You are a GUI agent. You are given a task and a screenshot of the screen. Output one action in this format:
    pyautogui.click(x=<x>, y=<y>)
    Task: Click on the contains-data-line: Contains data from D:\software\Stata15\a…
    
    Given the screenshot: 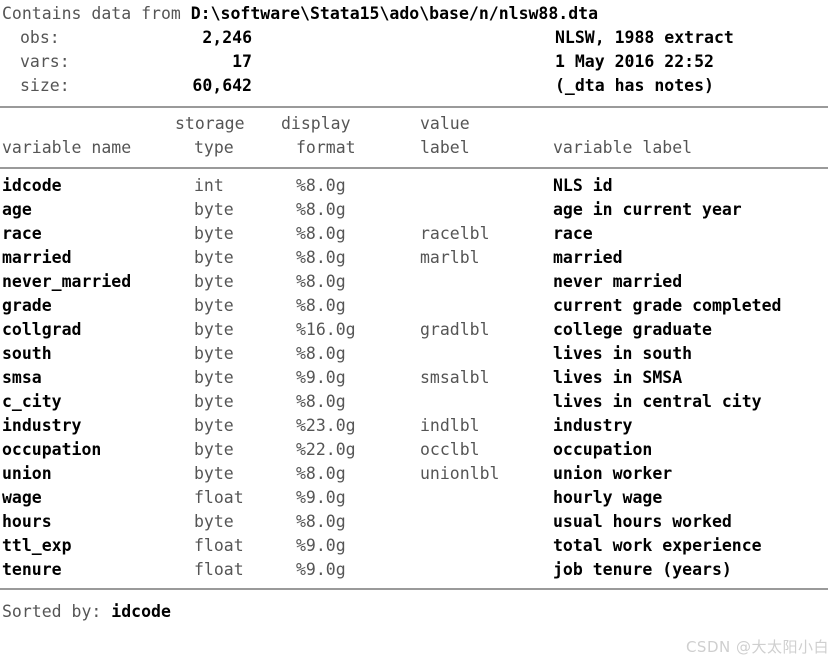 What is the action you would take?
    pyautogui.click(x=420, y=14)
    